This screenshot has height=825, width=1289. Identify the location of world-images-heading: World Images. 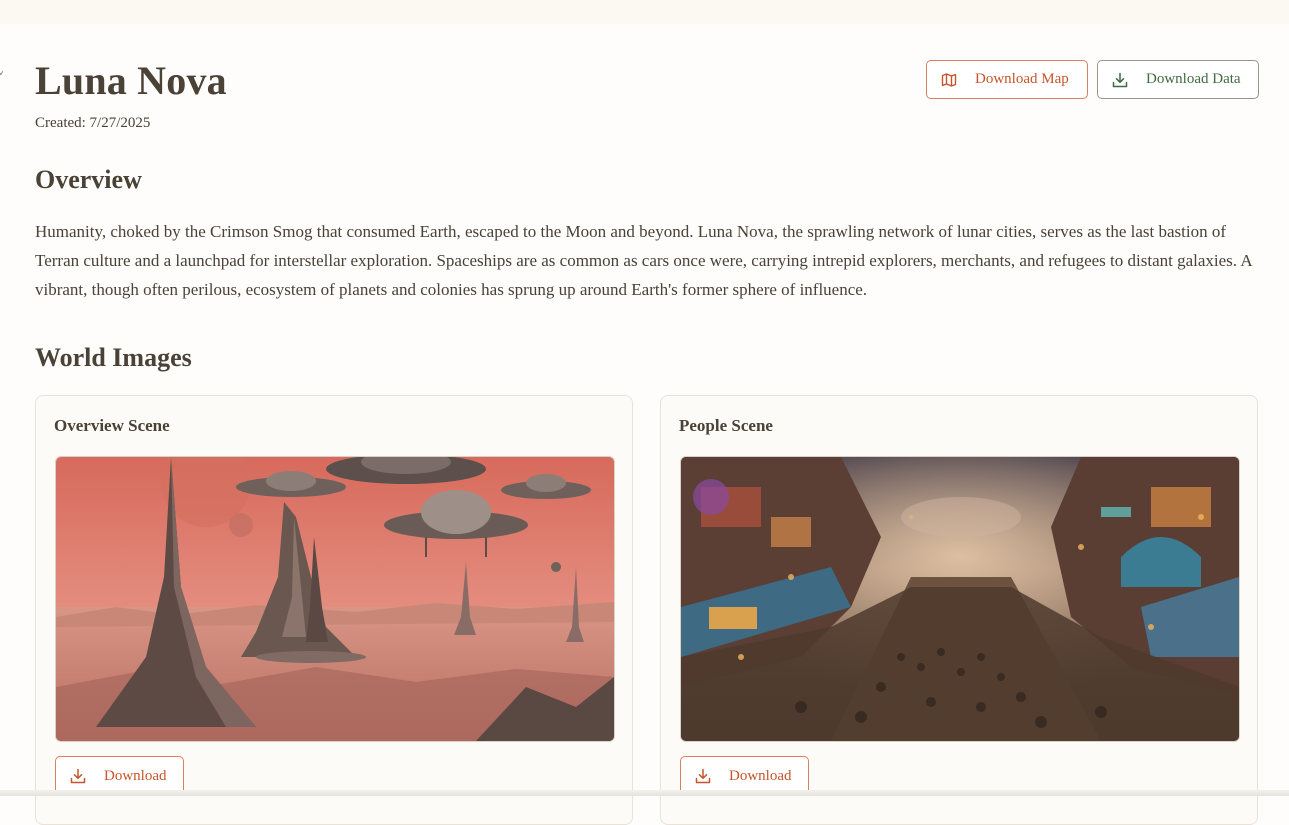
(113, 357).